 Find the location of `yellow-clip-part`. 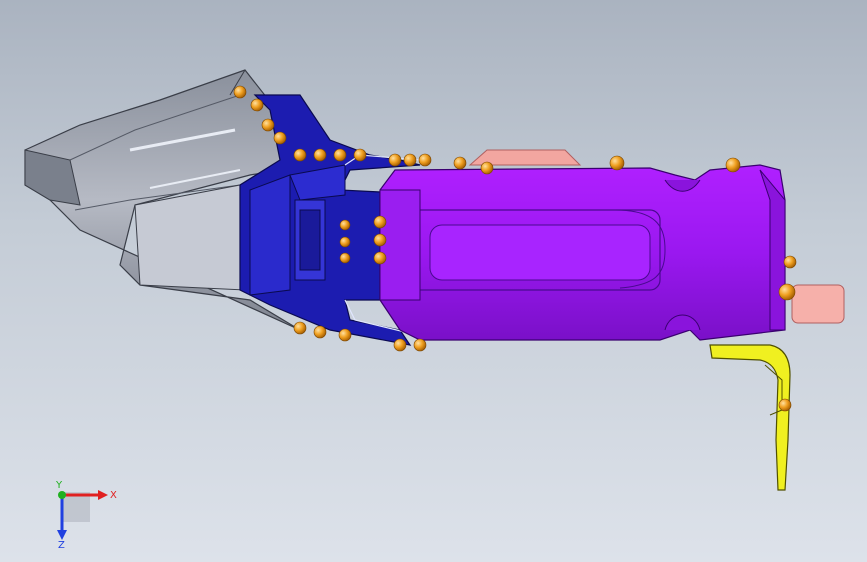

yellow-clip-part is located at coordinates (750, 417).